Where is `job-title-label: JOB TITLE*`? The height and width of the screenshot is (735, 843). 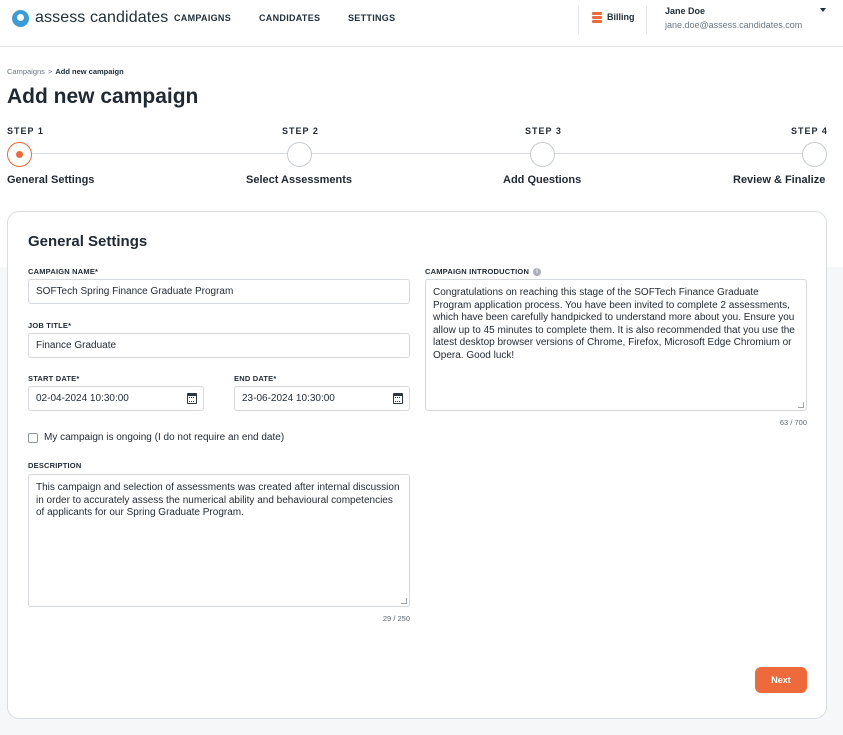
job-title-label: JOB TITLE* is located at coordinates (50, 325).